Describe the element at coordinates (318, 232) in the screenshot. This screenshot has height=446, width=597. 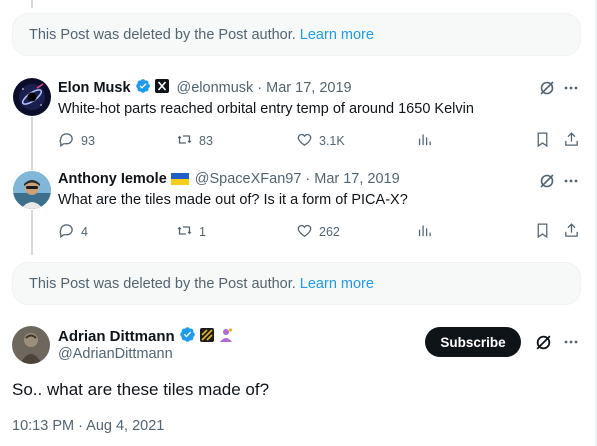
I see `like-button: 262` at that location.